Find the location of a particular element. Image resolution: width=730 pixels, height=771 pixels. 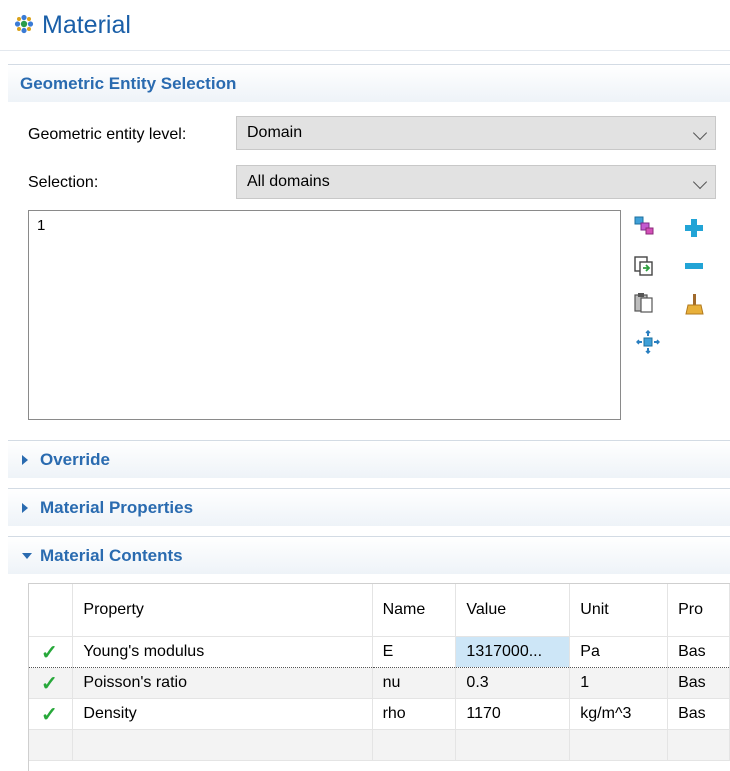

entity-level-dropdown: Domain is located at coordinates (476, 133).